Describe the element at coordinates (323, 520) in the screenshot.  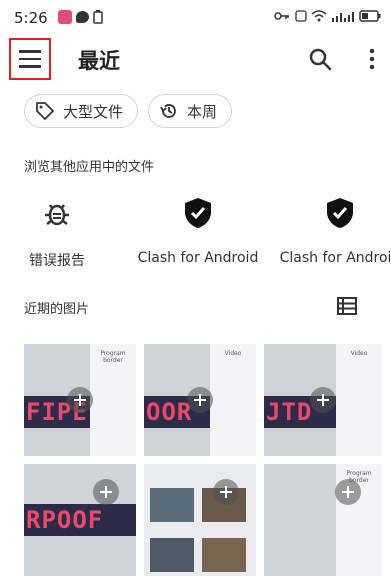
I see `image-thumbnail: Program border` at that location.